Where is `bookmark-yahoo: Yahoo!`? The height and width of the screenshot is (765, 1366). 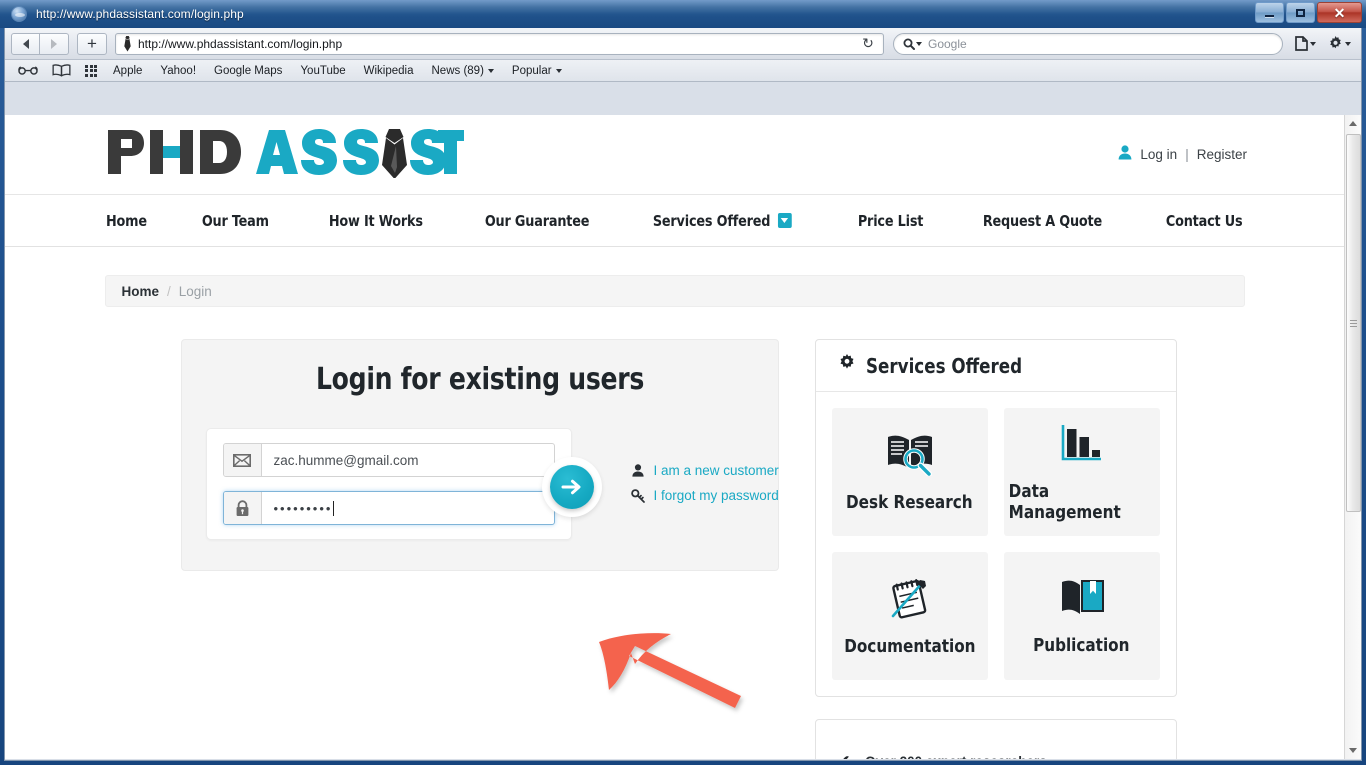 bookmark-yahoo: Yahoo! is located at coordinates (178, 71).